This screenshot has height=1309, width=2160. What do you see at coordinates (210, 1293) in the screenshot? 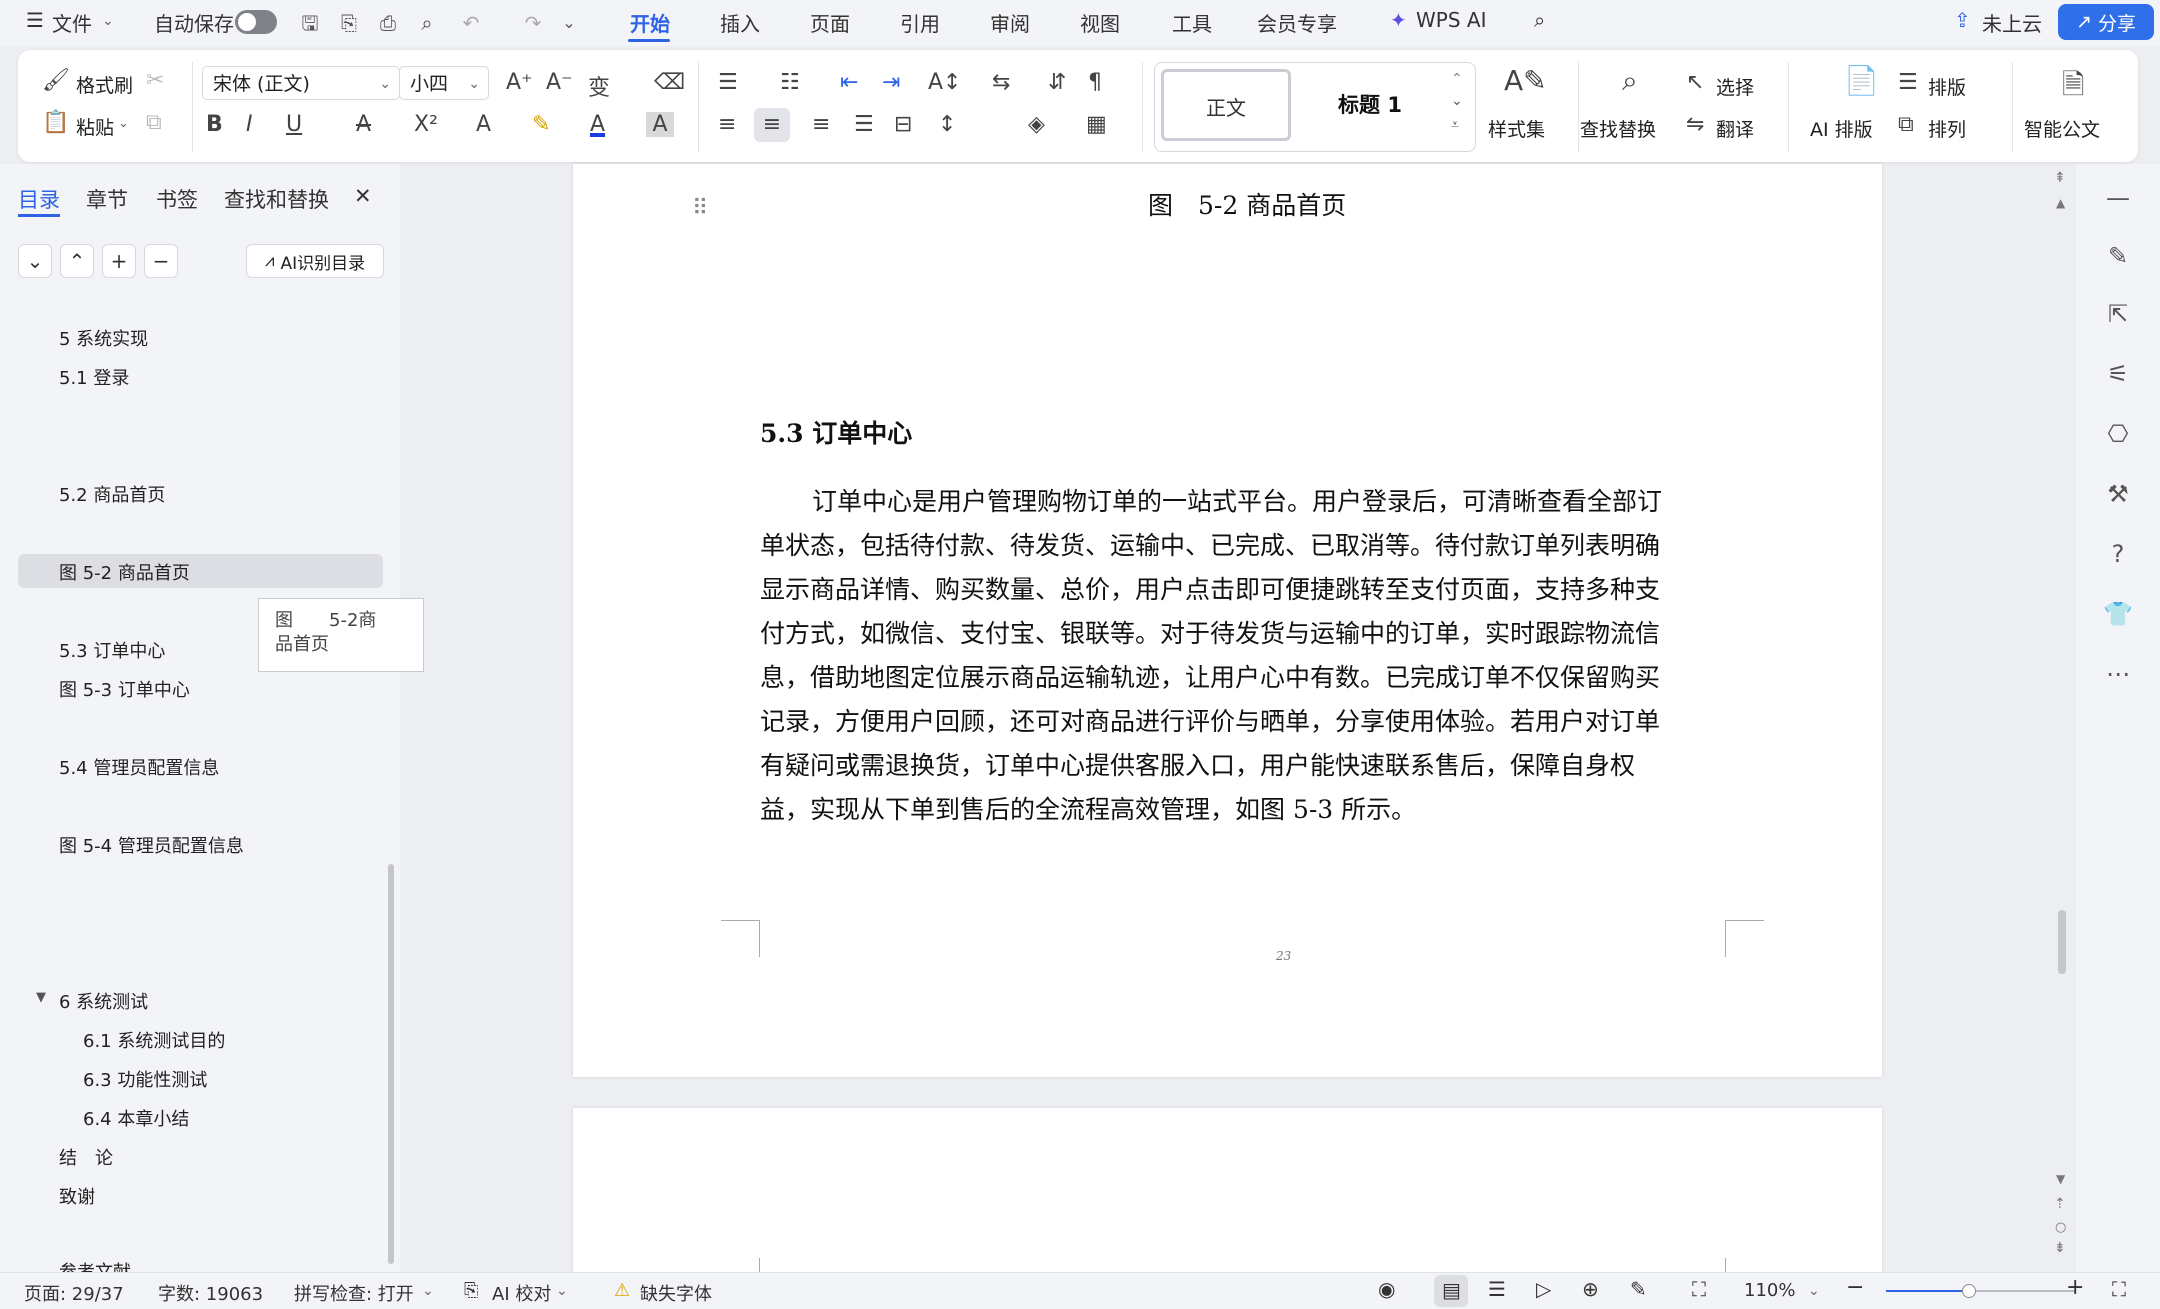
I see `word-count: 字数: 19063` at bounding box center [210, 1293].